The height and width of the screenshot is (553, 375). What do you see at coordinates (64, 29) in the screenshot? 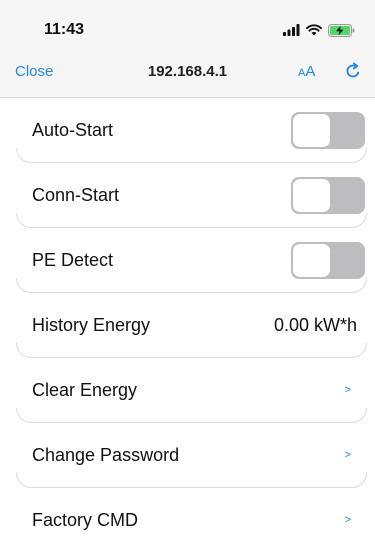
I see `status-time: 11:43` at bounding box center [64, 29].